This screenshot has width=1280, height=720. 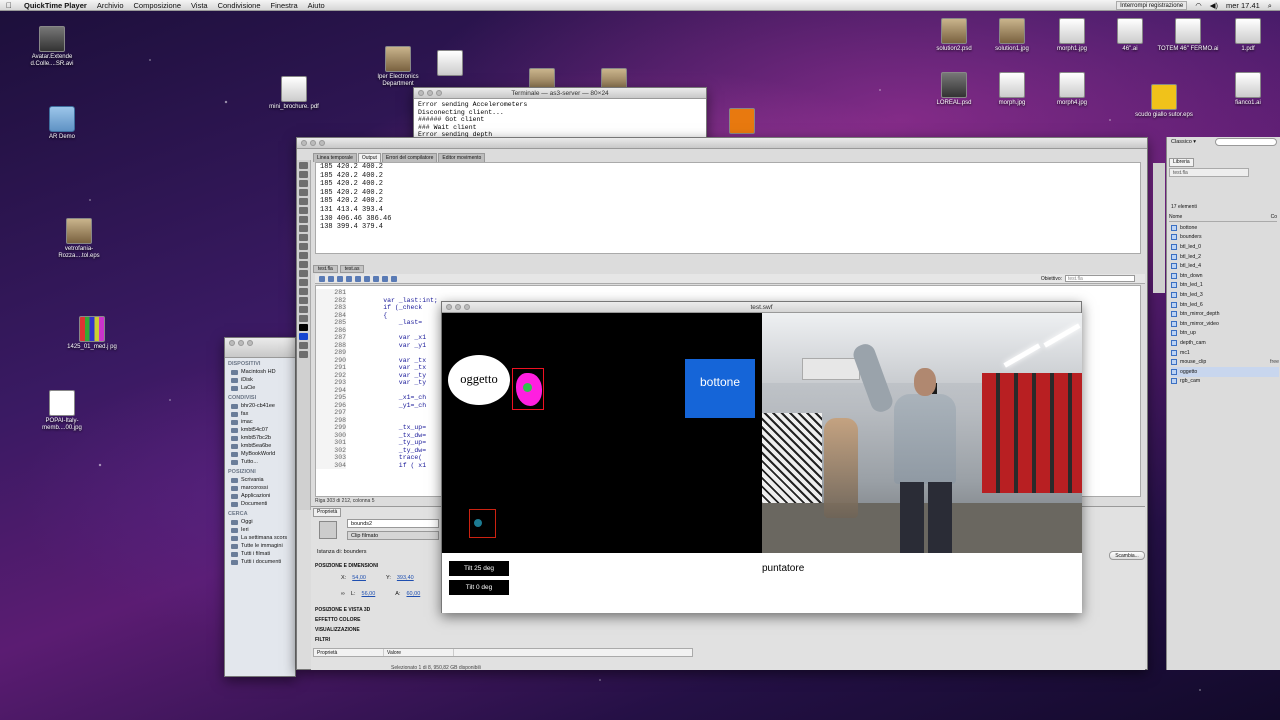 I want to click on desktop-icon-1pdf: 1.pdf, so click(x=1248, y=35).